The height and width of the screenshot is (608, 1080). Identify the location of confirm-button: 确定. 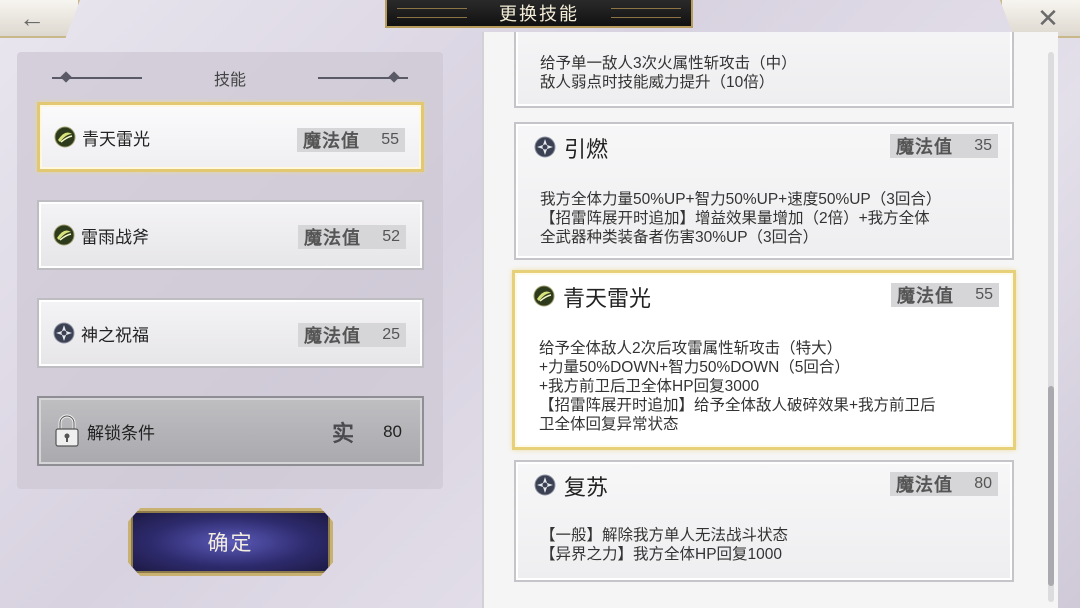
(230, 542).